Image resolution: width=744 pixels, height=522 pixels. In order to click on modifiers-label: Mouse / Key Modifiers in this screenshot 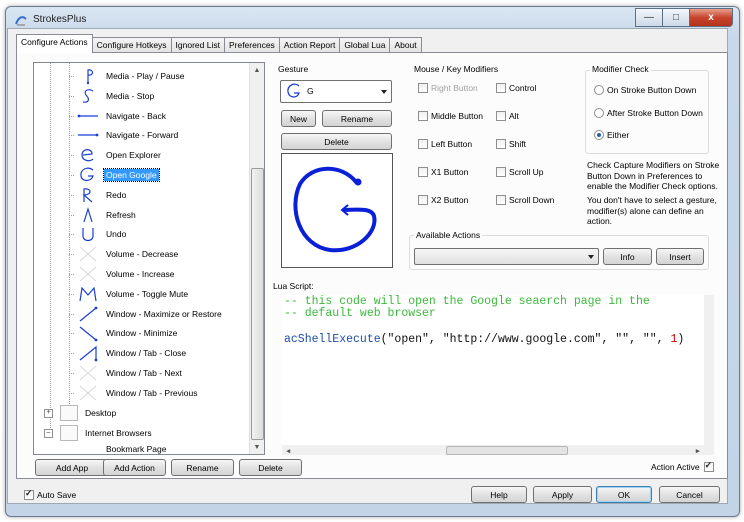, I will do `click(456, 69)`.